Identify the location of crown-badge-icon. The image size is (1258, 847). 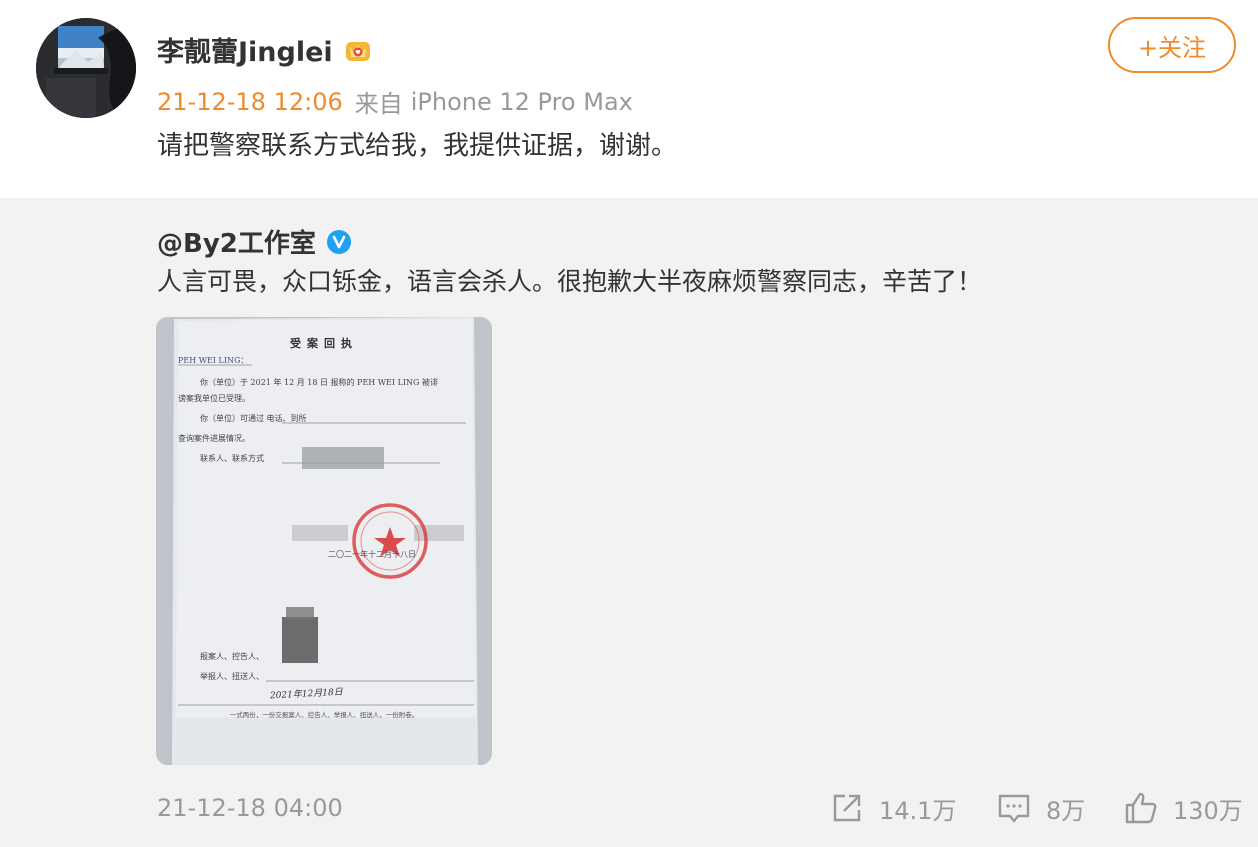
(358, 50).